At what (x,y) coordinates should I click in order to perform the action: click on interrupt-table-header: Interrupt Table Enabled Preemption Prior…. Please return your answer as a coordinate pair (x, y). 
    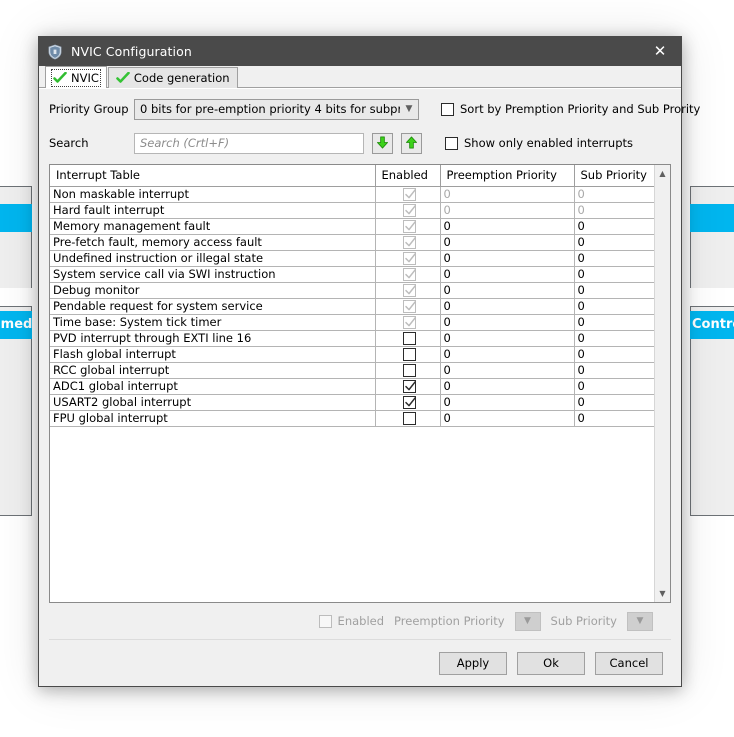
    Looking at the image, I should click on (352, 176).